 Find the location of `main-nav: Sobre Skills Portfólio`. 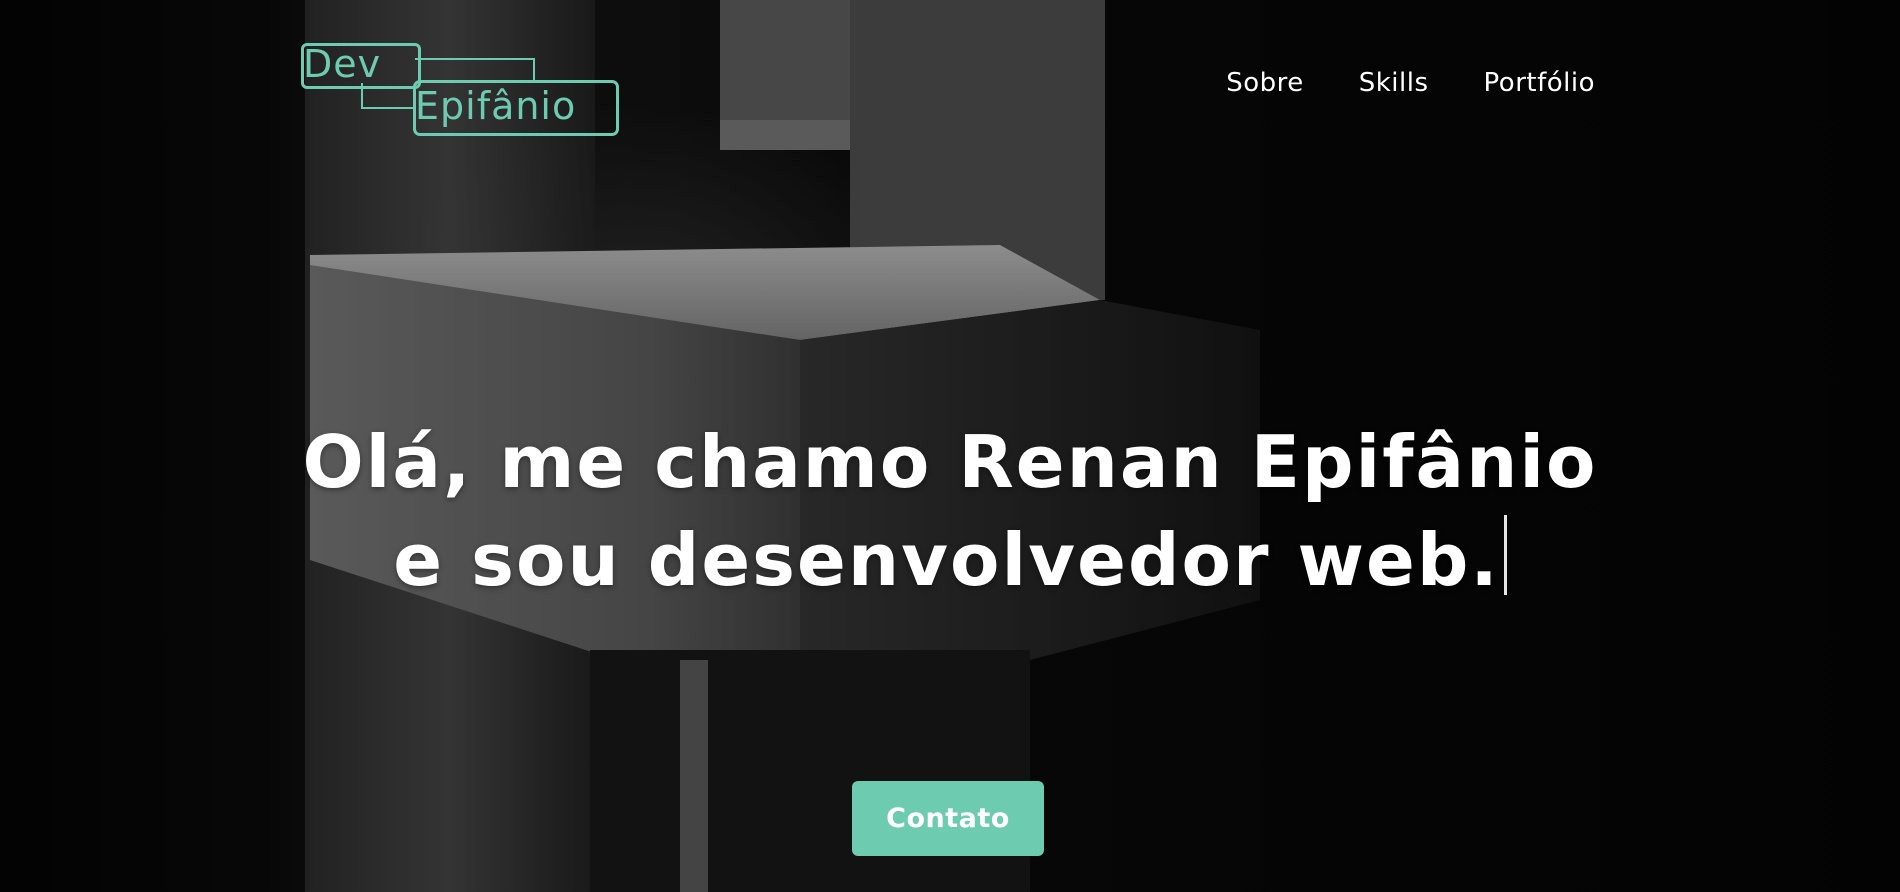

main-nav: Sobre Skills Portfólio is located at coordinates (1410, 83).